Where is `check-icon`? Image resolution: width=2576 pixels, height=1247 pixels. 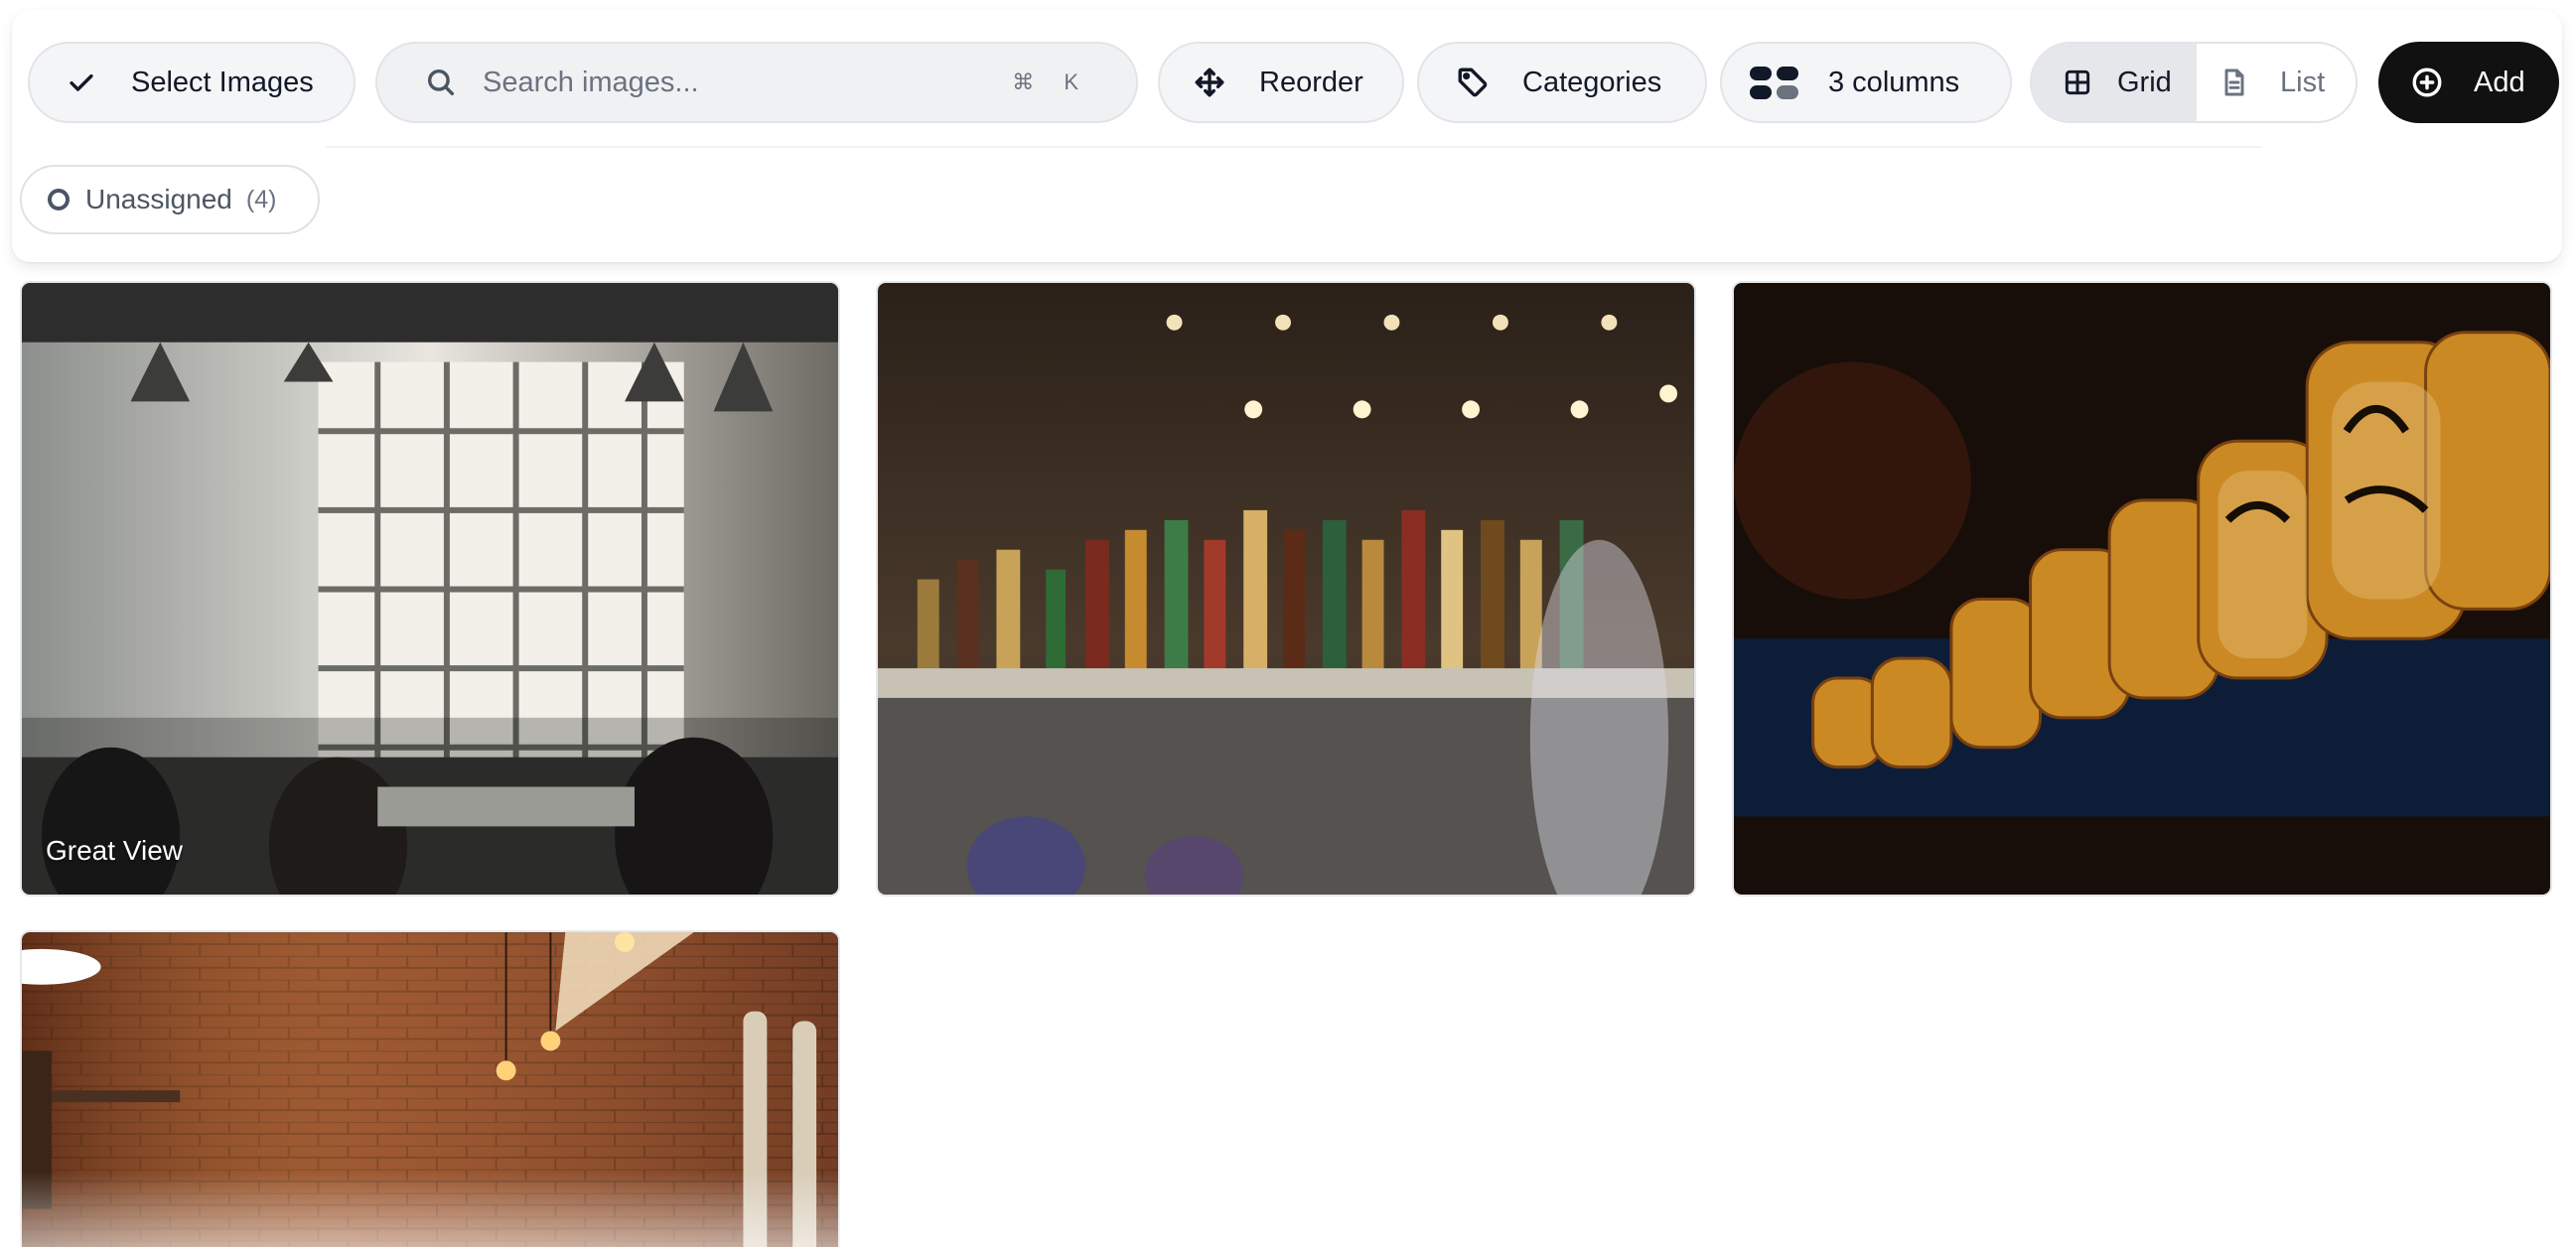 check-icon is located at coordinates (82, 83).